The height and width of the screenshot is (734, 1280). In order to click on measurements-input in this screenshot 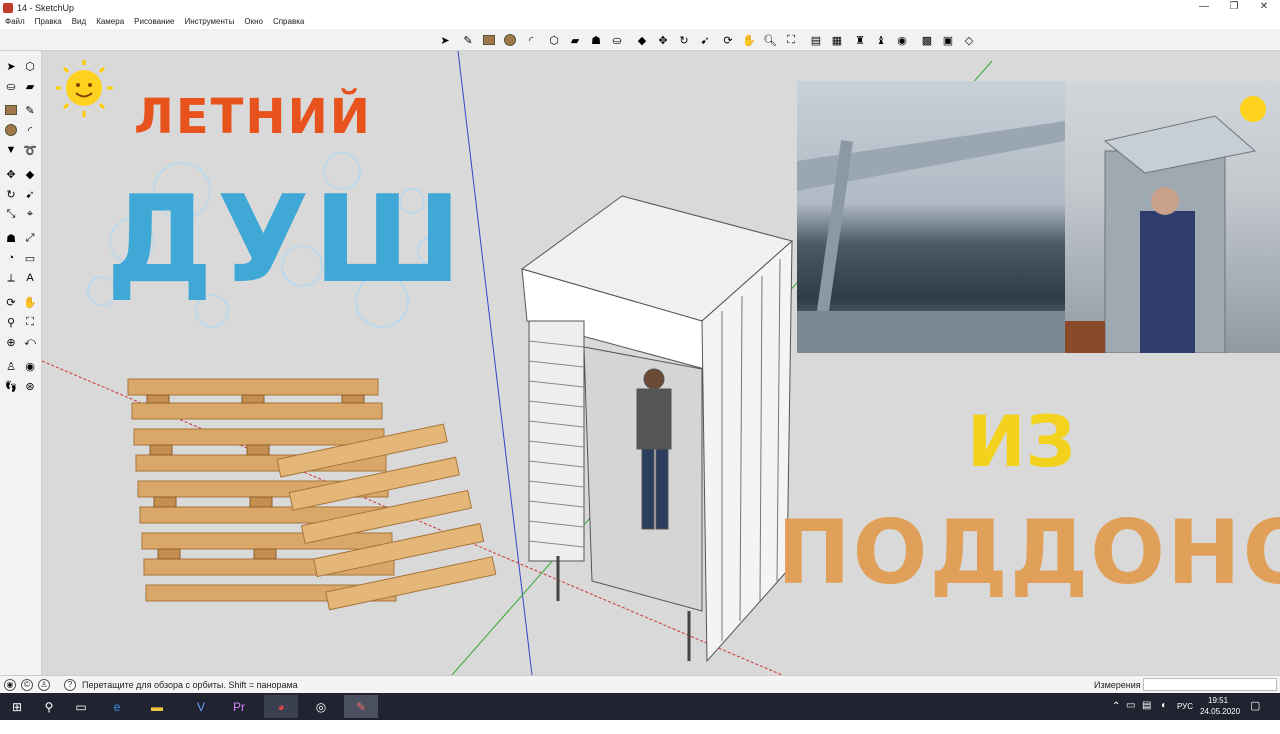, I will do `click(1210, 684)`.